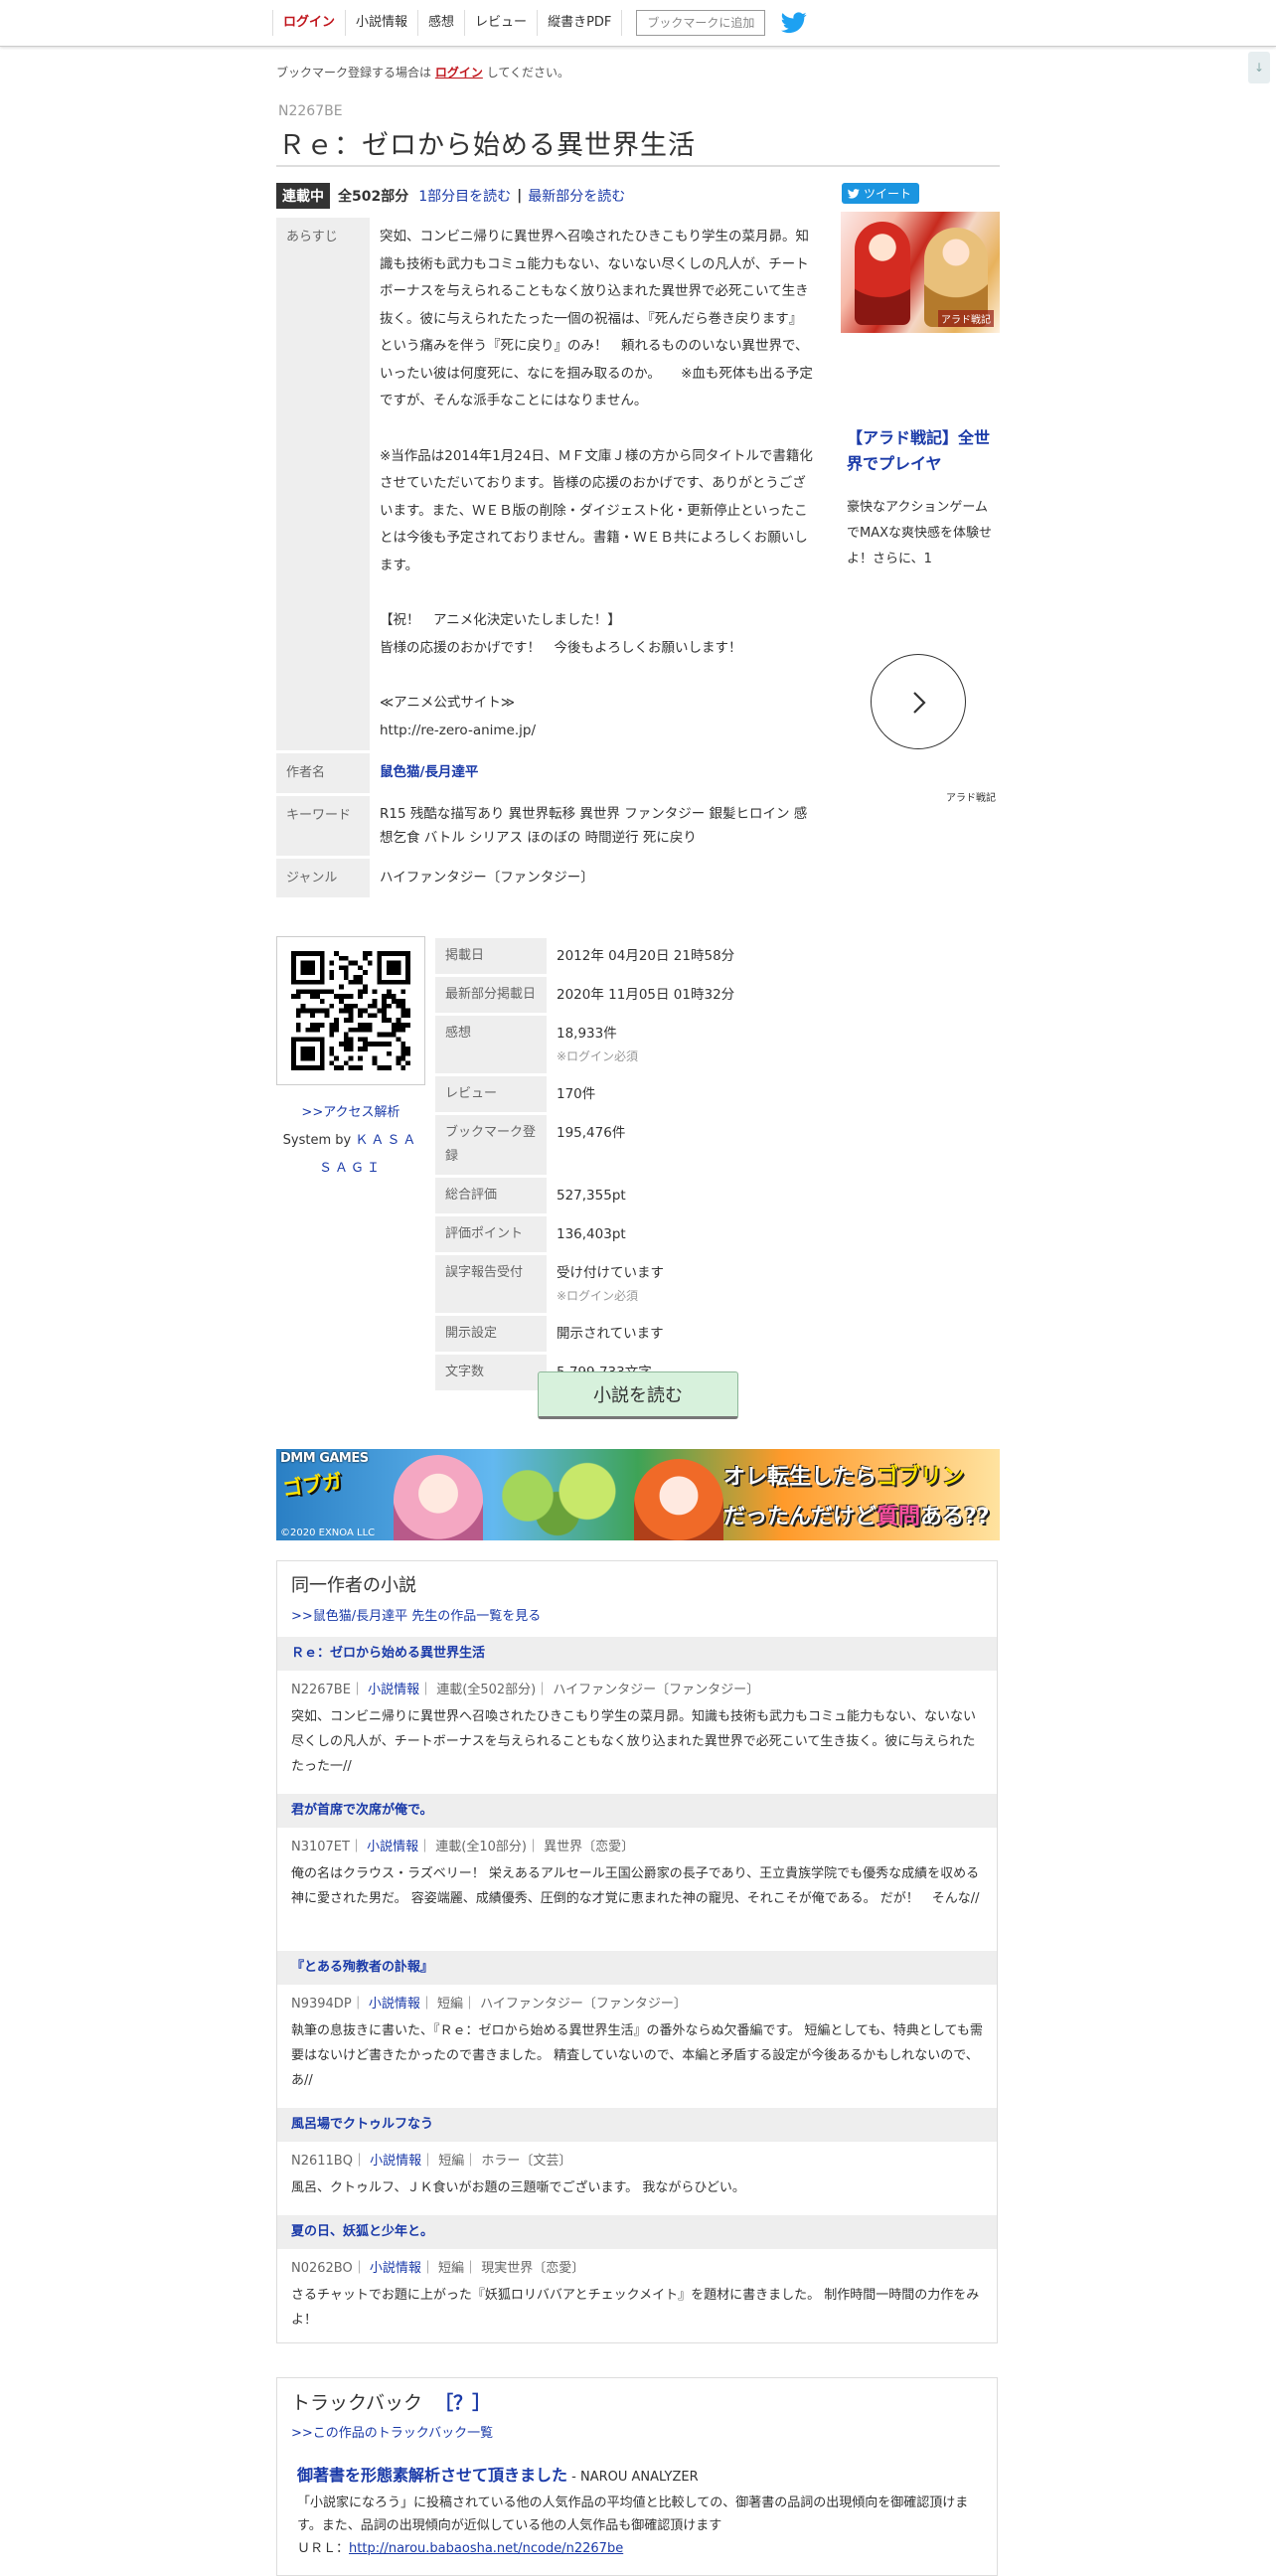  What do you see at coordinates (646, 995) in the screenshot?
I see `stats-value: 2020年 11月05日 01時32分` at bounding box center [646, 995].